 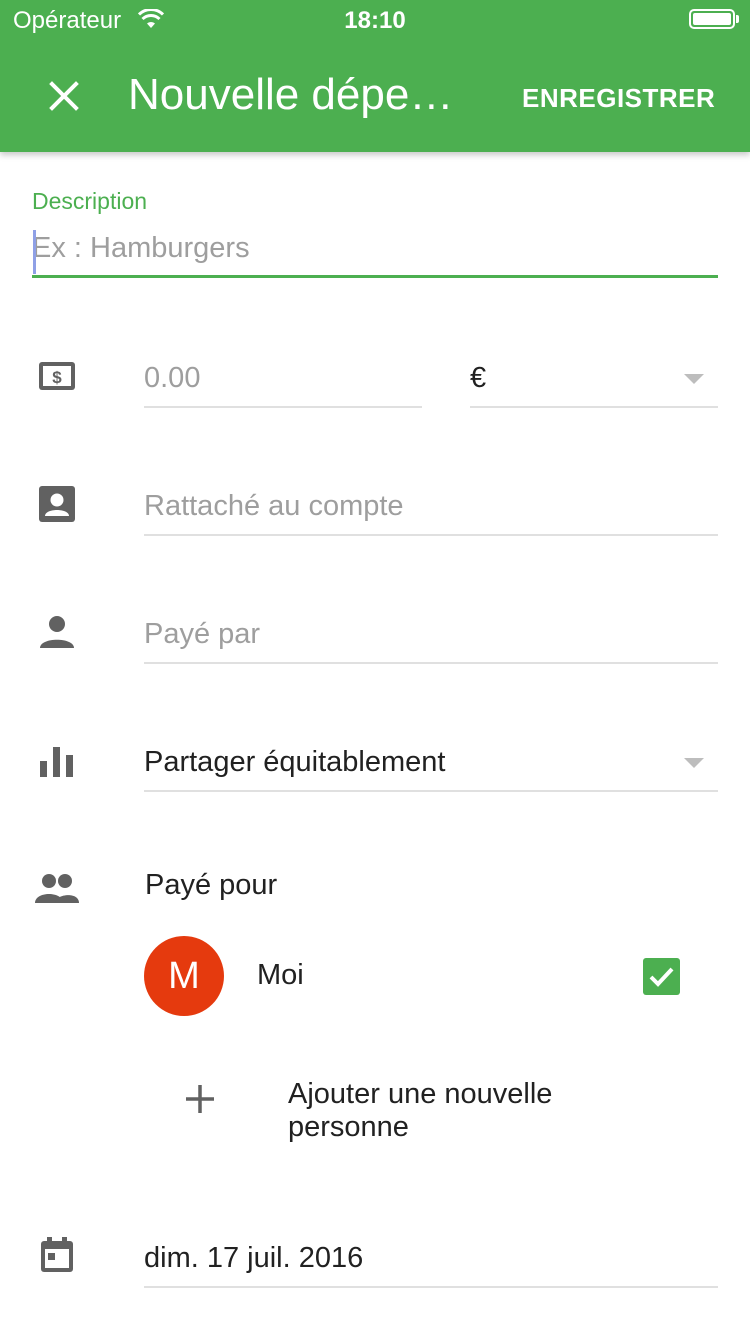 I want to click on add-person-label: Ajouter une nouvelle personne, so click(x=420, y=1110).